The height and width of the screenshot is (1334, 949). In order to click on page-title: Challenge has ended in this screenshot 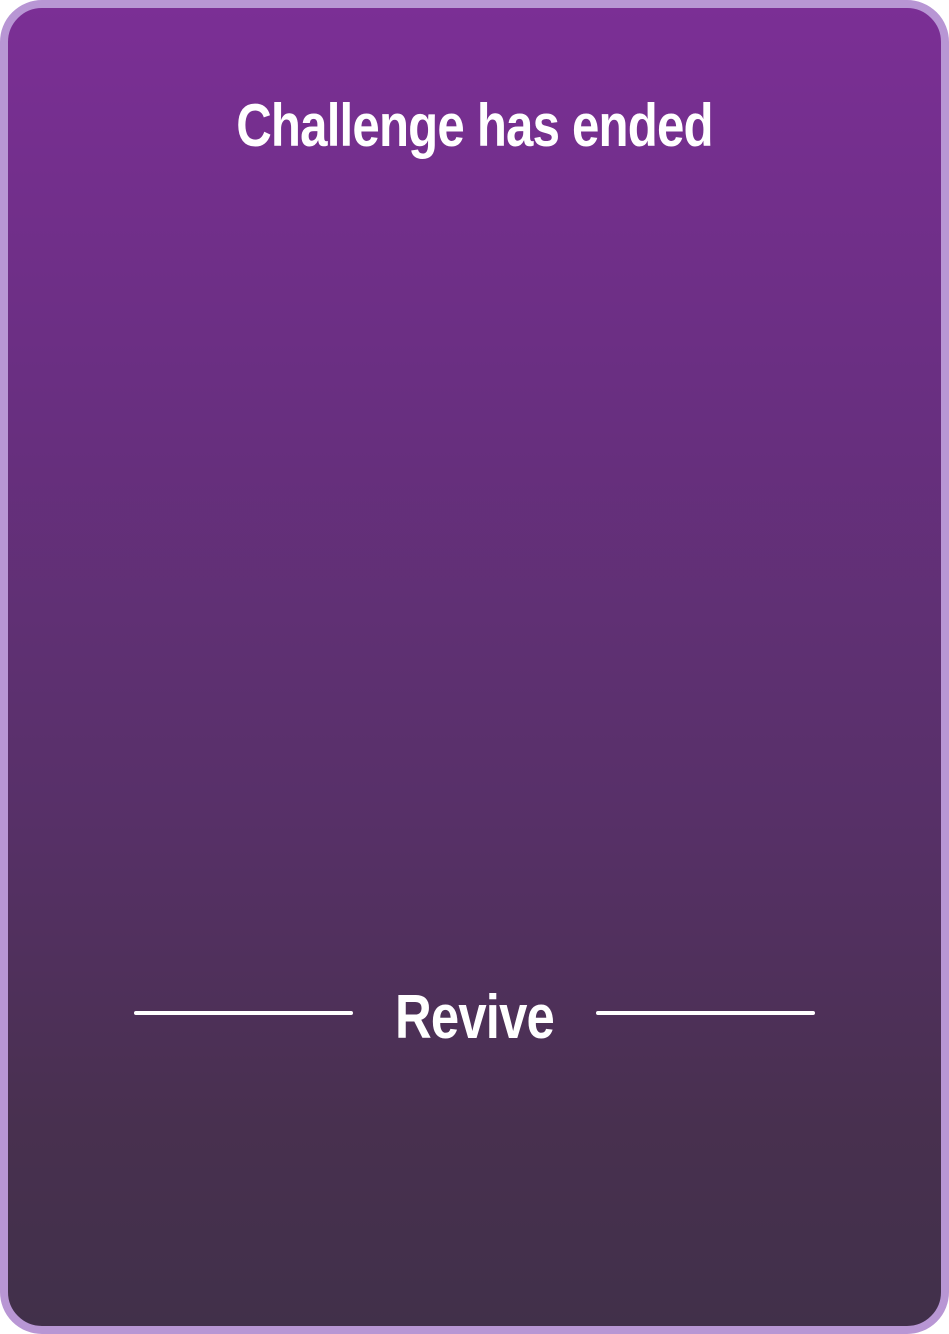, I will do `click(474, 125)`.